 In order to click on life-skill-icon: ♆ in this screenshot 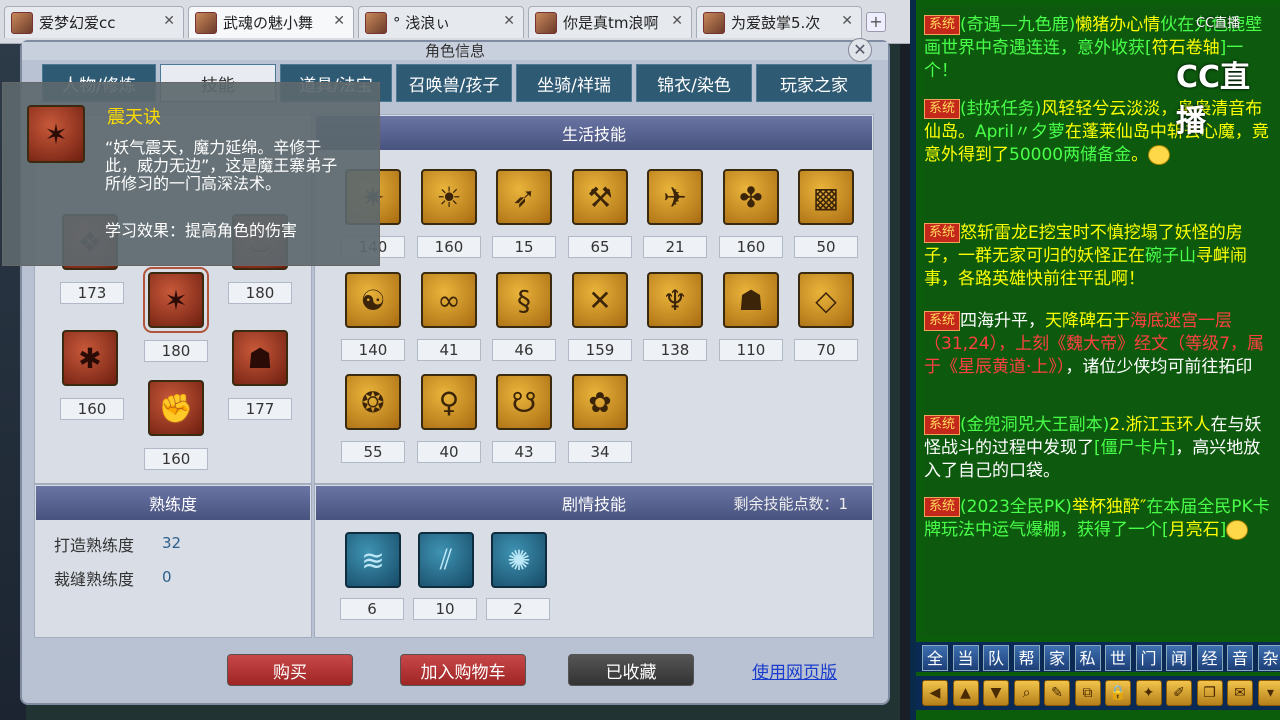, I will do `click(675, 300)`.